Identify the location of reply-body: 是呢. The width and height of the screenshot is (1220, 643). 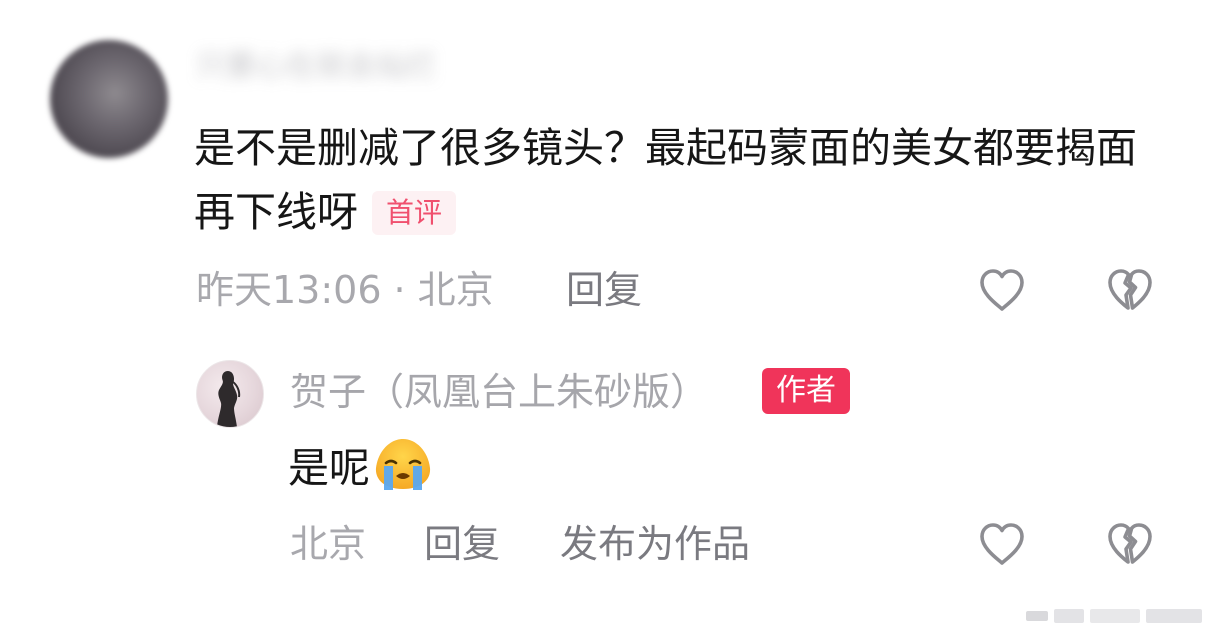
(361, 465).